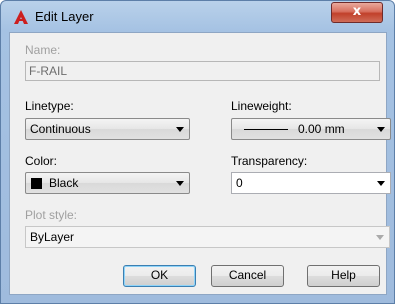 This screenshot has height=304, width=395. I want to click on help-button: Help, so click(343, 276).